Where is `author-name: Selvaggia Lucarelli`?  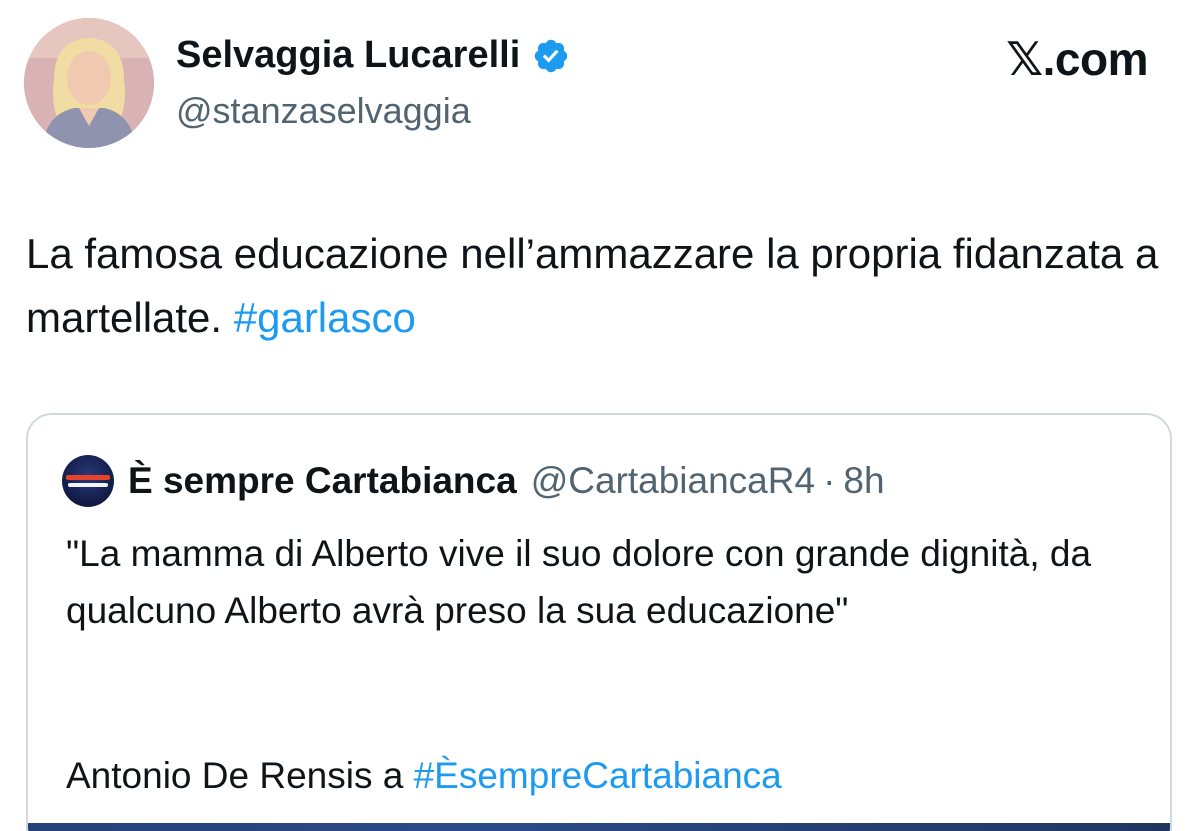
author-name: Selvaggia Lucarelli is located at coordinates (348, 55).